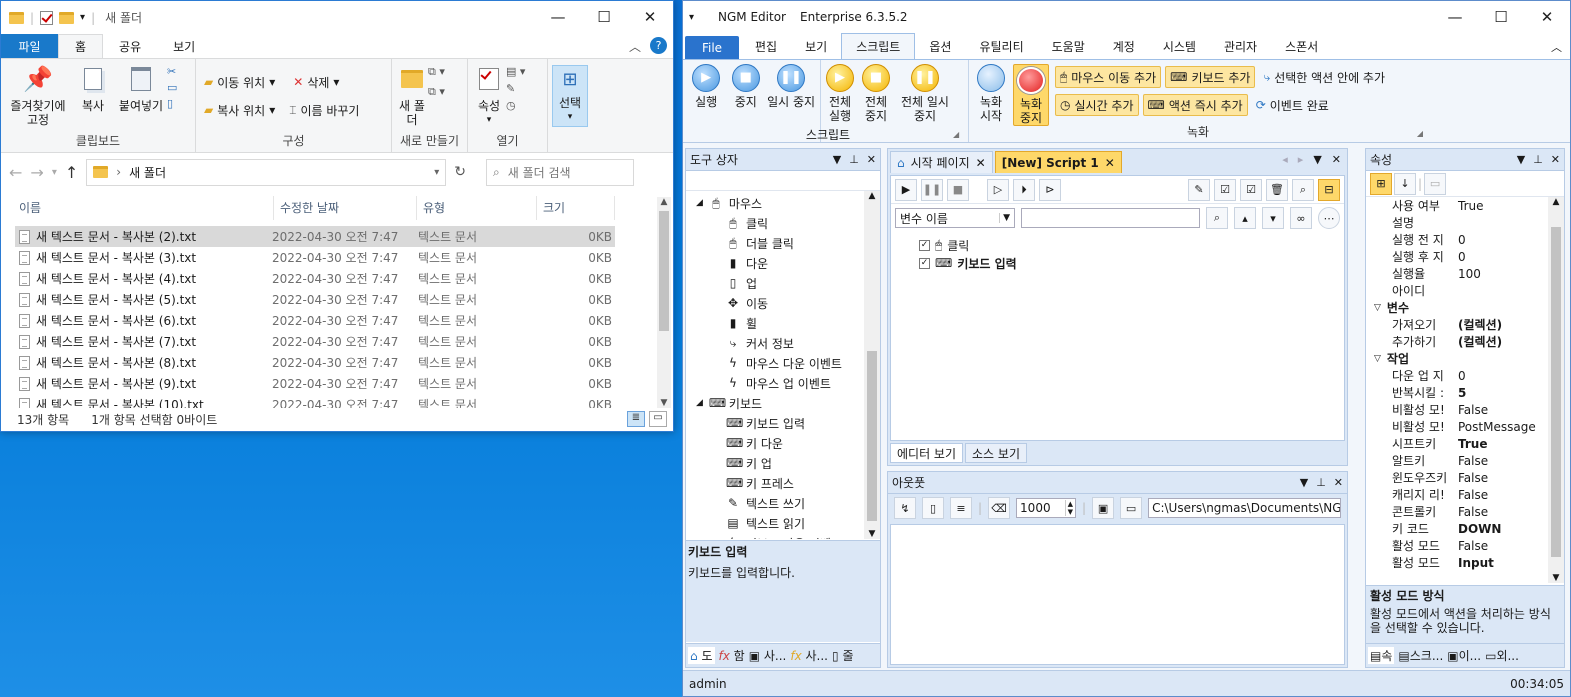 This screenshot has height=697, width=1571. I want to click on variable-select: 변수 이름 ▼, so click(955, 218).